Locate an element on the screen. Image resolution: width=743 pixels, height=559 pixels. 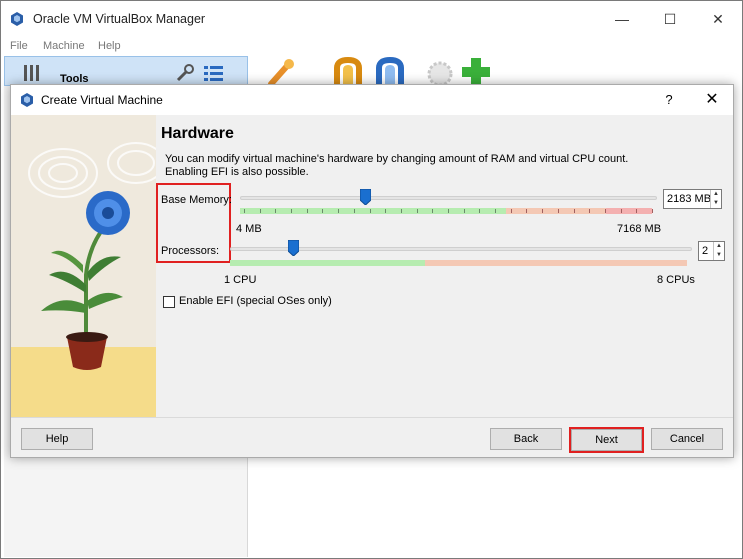
memory-warning-range is located at coordinates (556, 211).